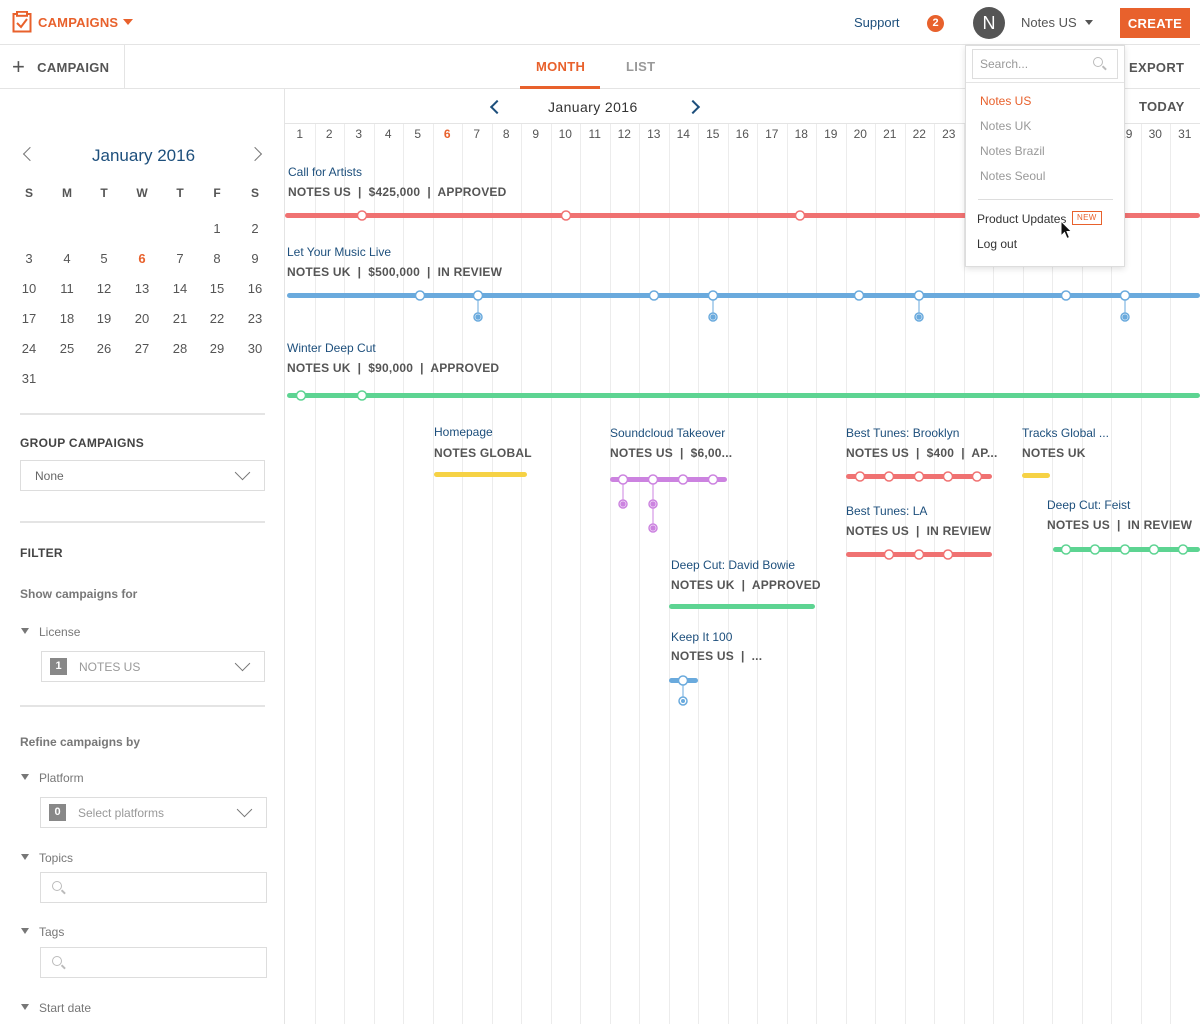  I want to click on create-button: CREATE, so click(1155, 23).